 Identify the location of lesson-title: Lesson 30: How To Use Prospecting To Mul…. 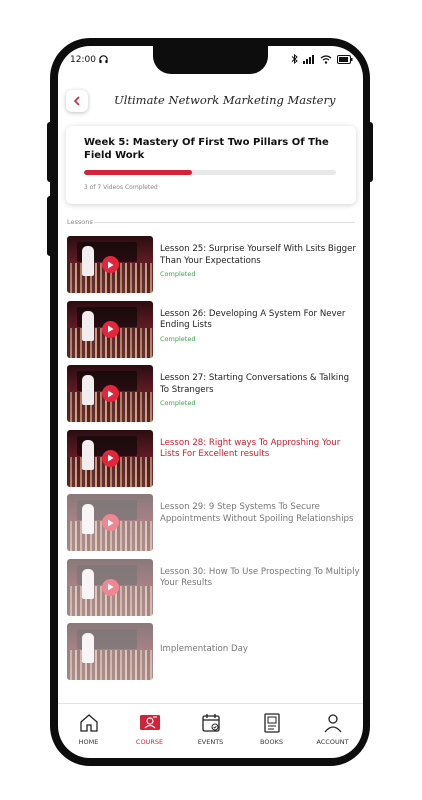
(260, 578).